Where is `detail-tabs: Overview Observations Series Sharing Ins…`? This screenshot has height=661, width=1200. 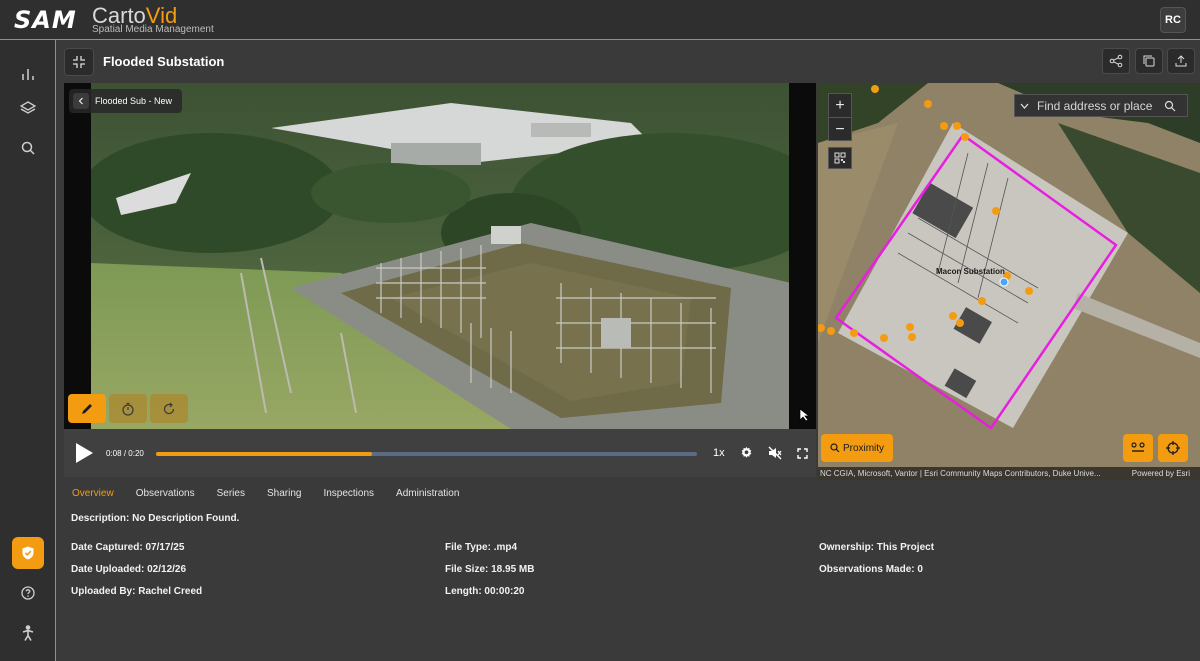 detail-tabs: Overview Observations Series Sharing Ins… is located at coordinates (272, 497).